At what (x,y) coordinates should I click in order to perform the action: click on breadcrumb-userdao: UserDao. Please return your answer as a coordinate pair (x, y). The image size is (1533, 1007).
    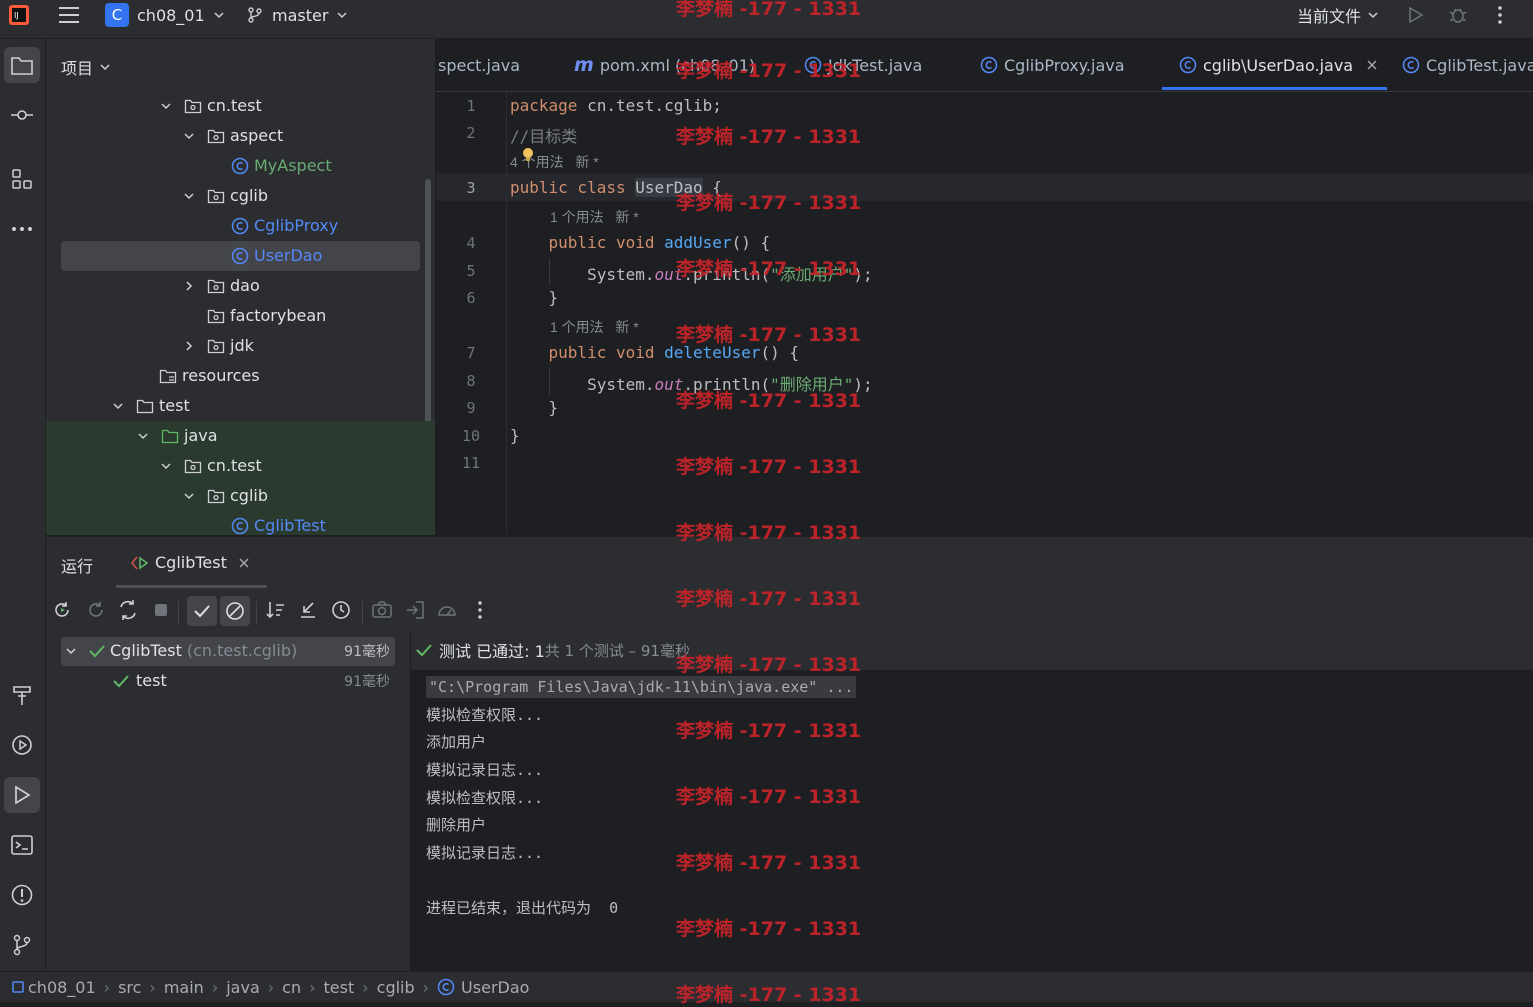
    Looking at the image, I should click on (483, 987).